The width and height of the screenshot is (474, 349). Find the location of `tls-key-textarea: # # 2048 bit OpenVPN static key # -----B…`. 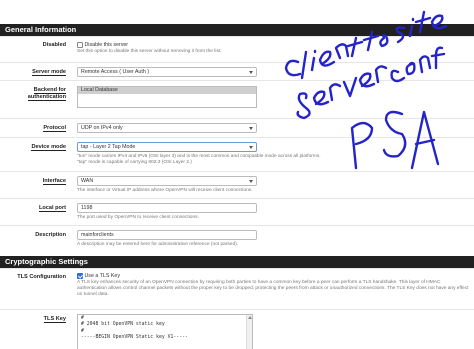

tls-key-textarea: # # 2048 bit OpenVPN static key # -----B… is located at coordinates (165, 331).